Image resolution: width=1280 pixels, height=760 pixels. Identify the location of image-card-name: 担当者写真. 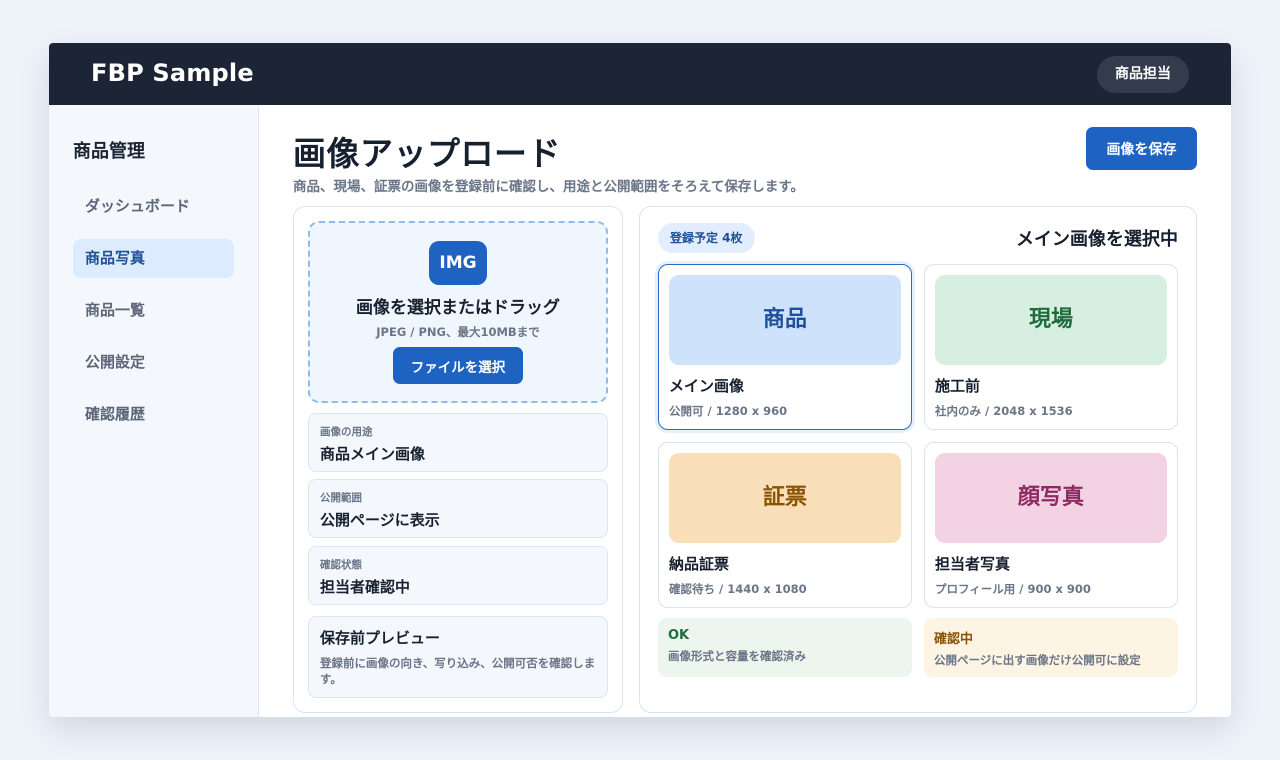
(973, 564).